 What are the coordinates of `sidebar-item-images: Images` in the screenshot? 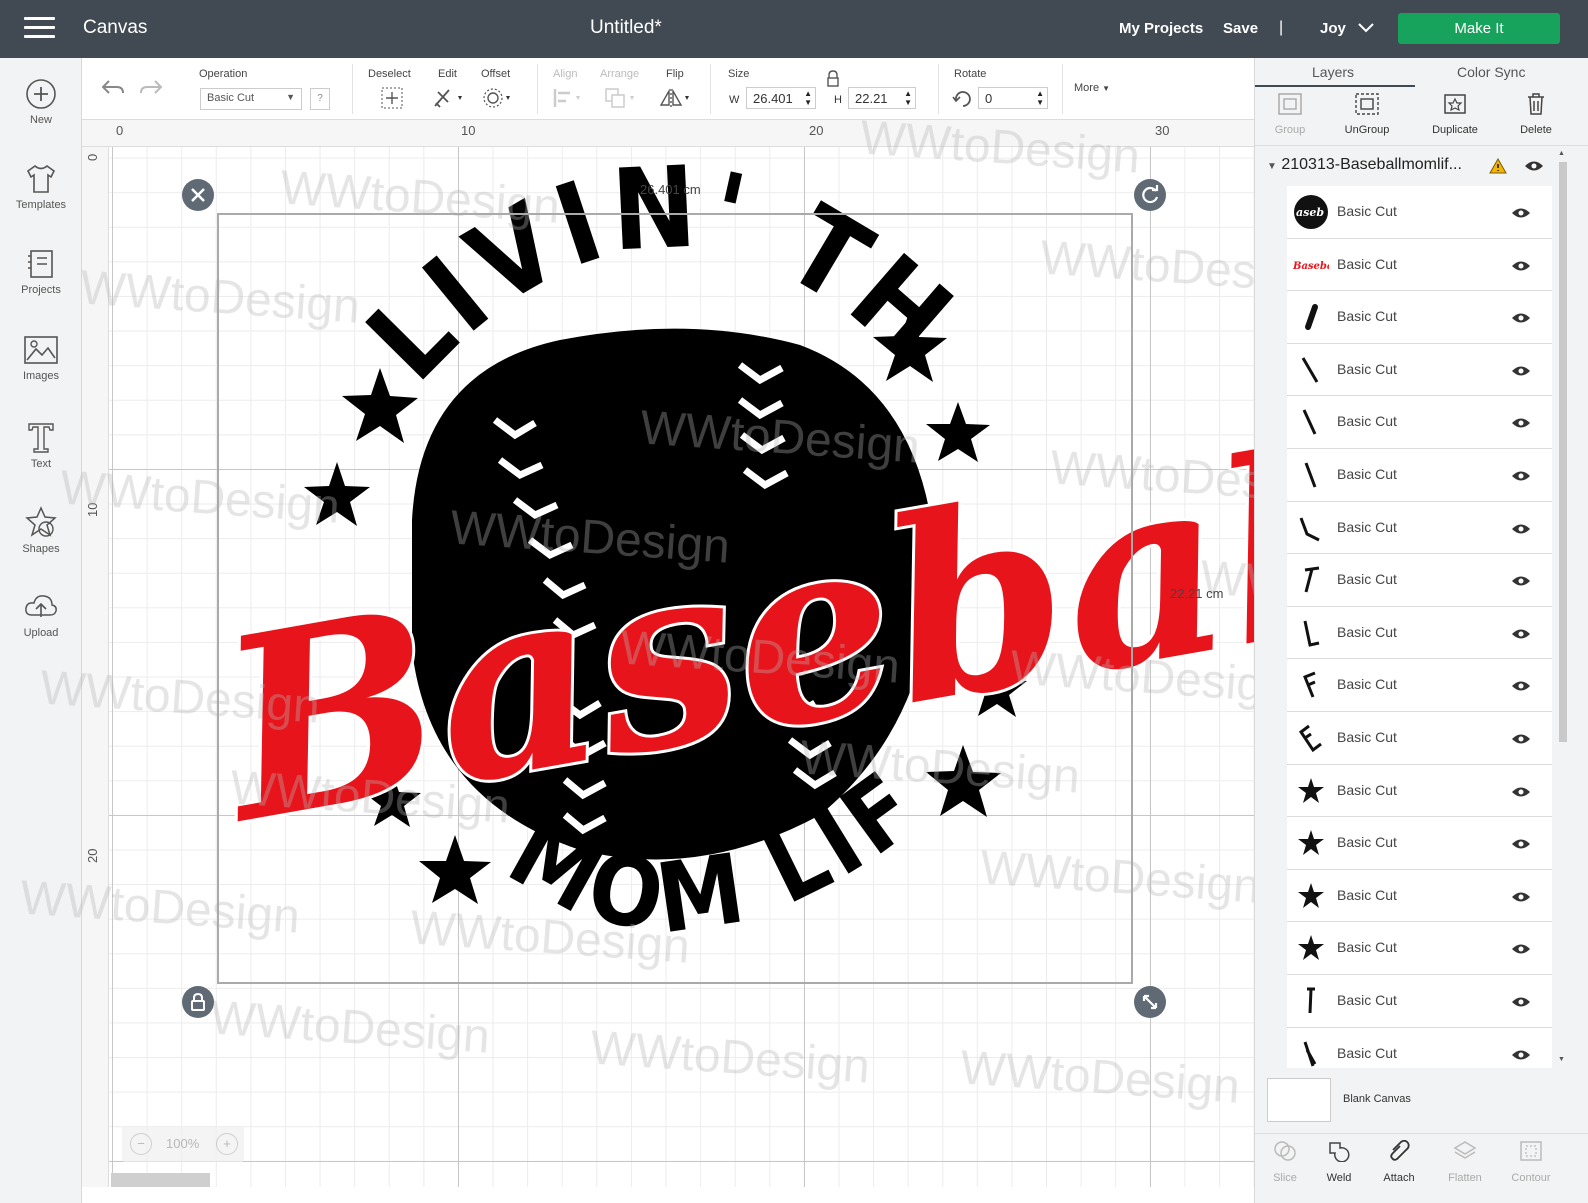 It's located at (41, 370).